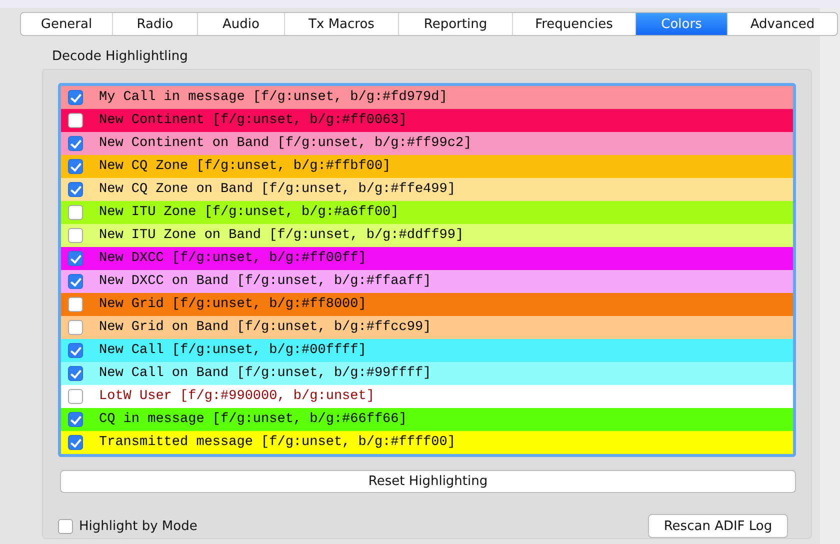 The image size is (840, 544). I want to click on highlight-label: Transmitted message [f/g:unset, b/g:#ffff00], so click(277, 442).